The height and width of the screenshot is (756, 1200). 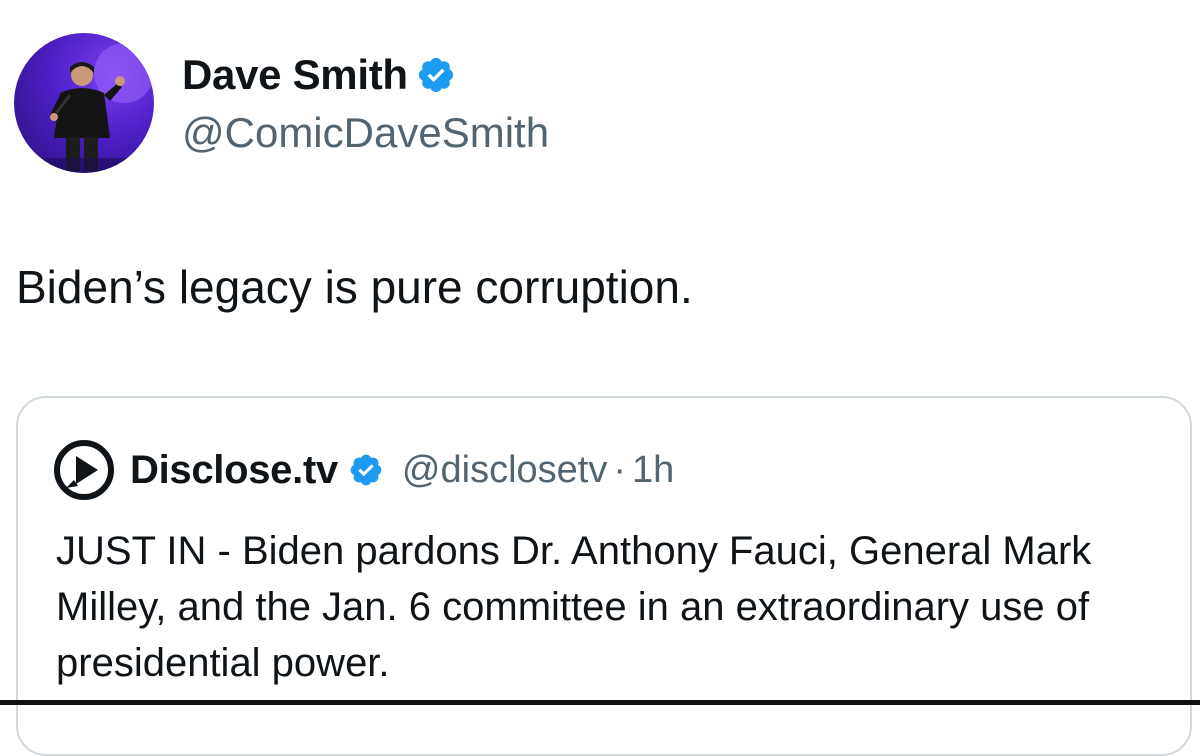 I want to click on avatar-image, so click(x=84, y=108).